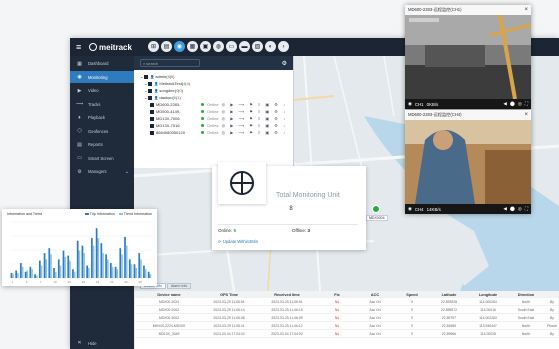  I want to click on tree-group-row: ⌄ 👤 admin (8 | 5), so click(213, 76).